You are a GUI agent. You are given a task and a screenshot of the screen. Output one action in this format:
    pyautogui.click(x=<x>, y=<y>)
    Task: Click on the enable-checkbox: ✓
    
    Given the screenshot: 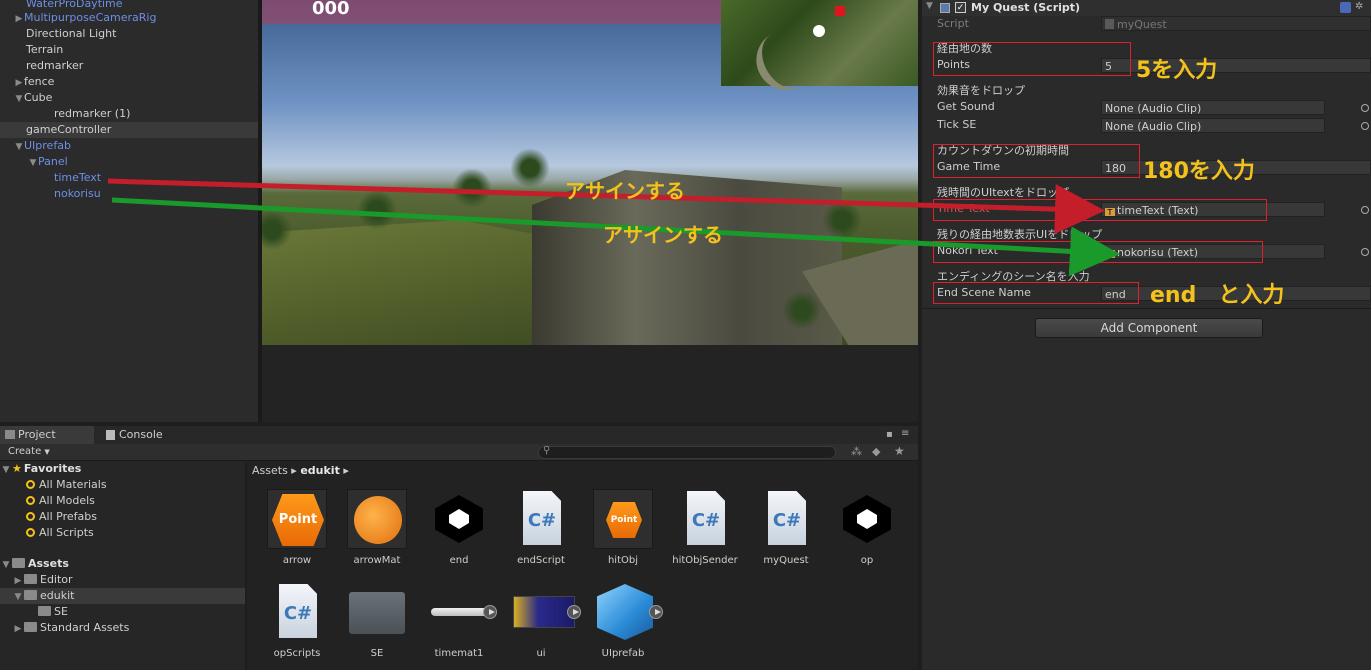 What is the action you would take?
    pyautogui.click(x=960, y=7)
    